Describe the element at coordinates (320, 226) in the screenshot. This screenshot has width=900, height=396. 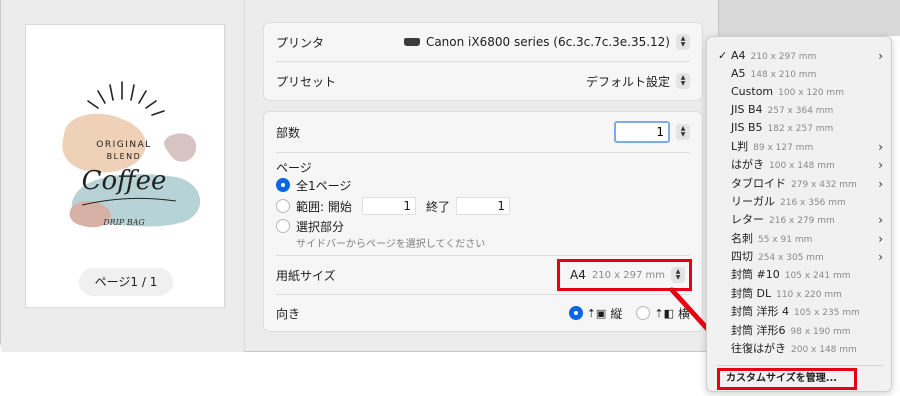
I see `pages-selection-label: 選択部分` at that location.